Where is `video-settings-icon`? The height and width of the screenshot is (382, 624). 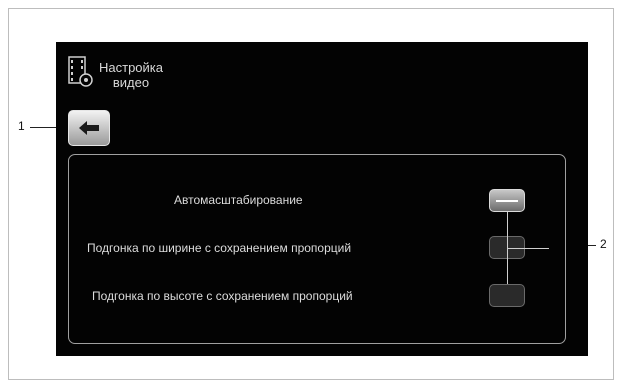
video-settings-icon is located at coordinates (80, 71).